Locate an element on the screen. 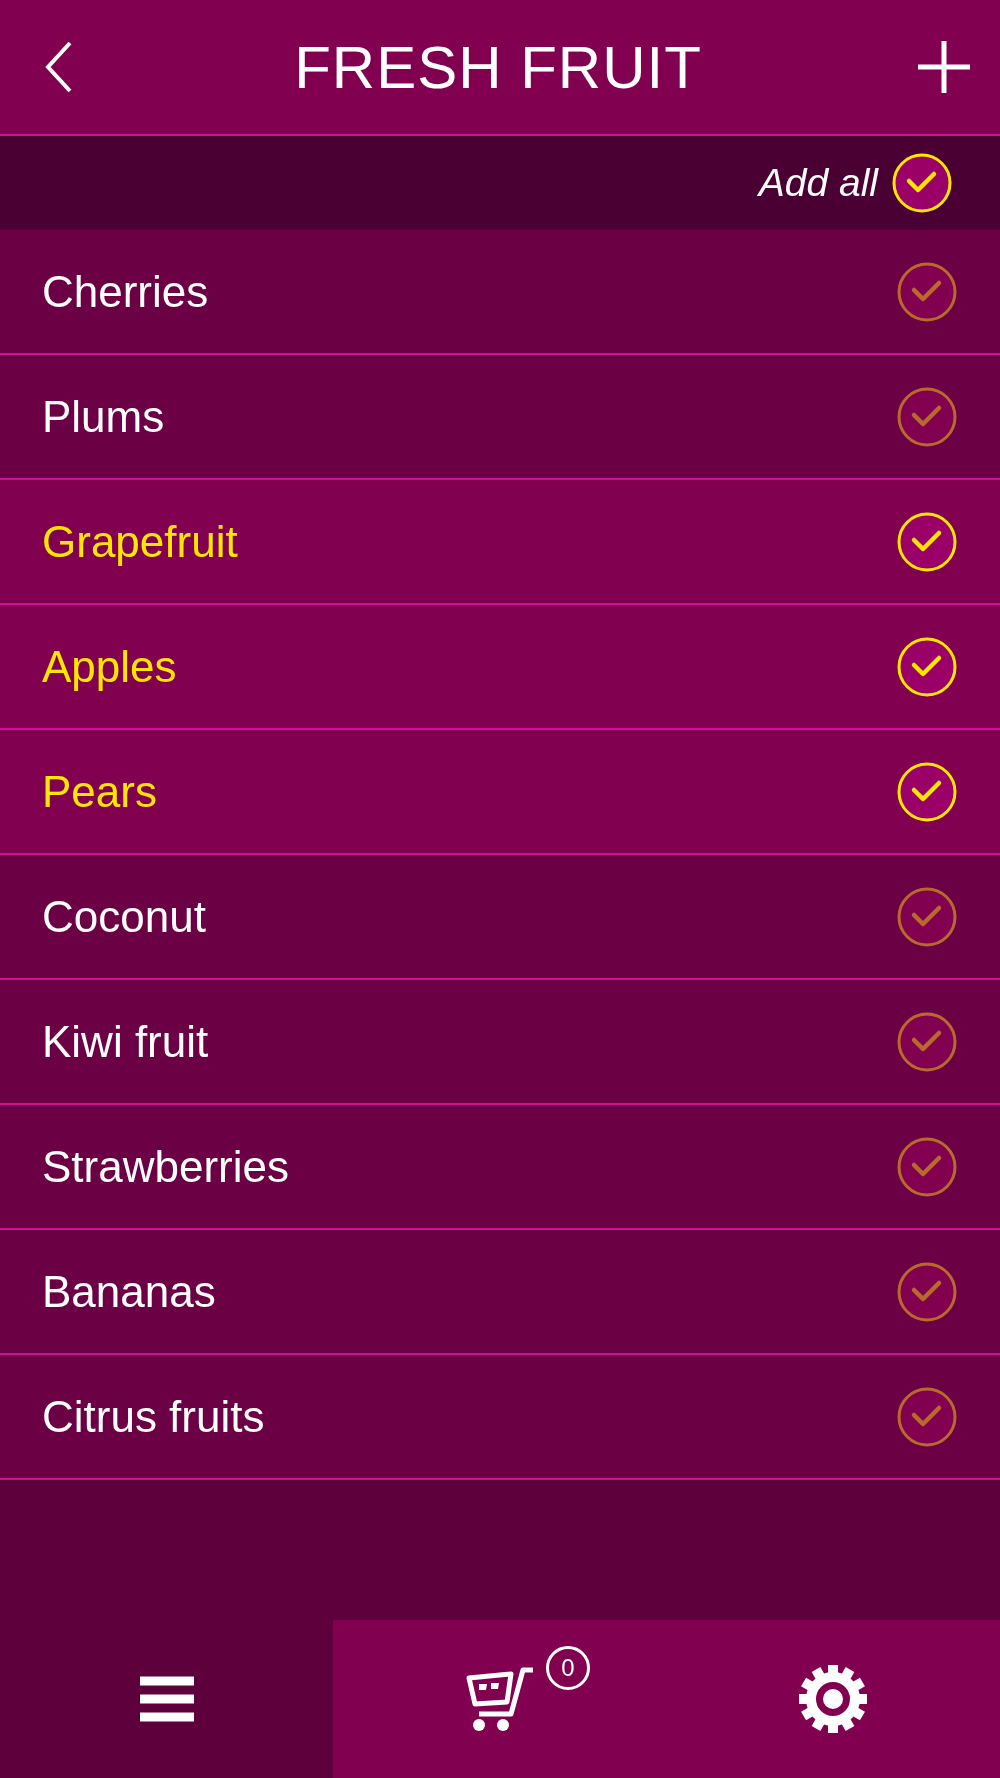 The width and height of the screenshot is (1000, 1778). settings-icon is located at coordinates (833, 1699).